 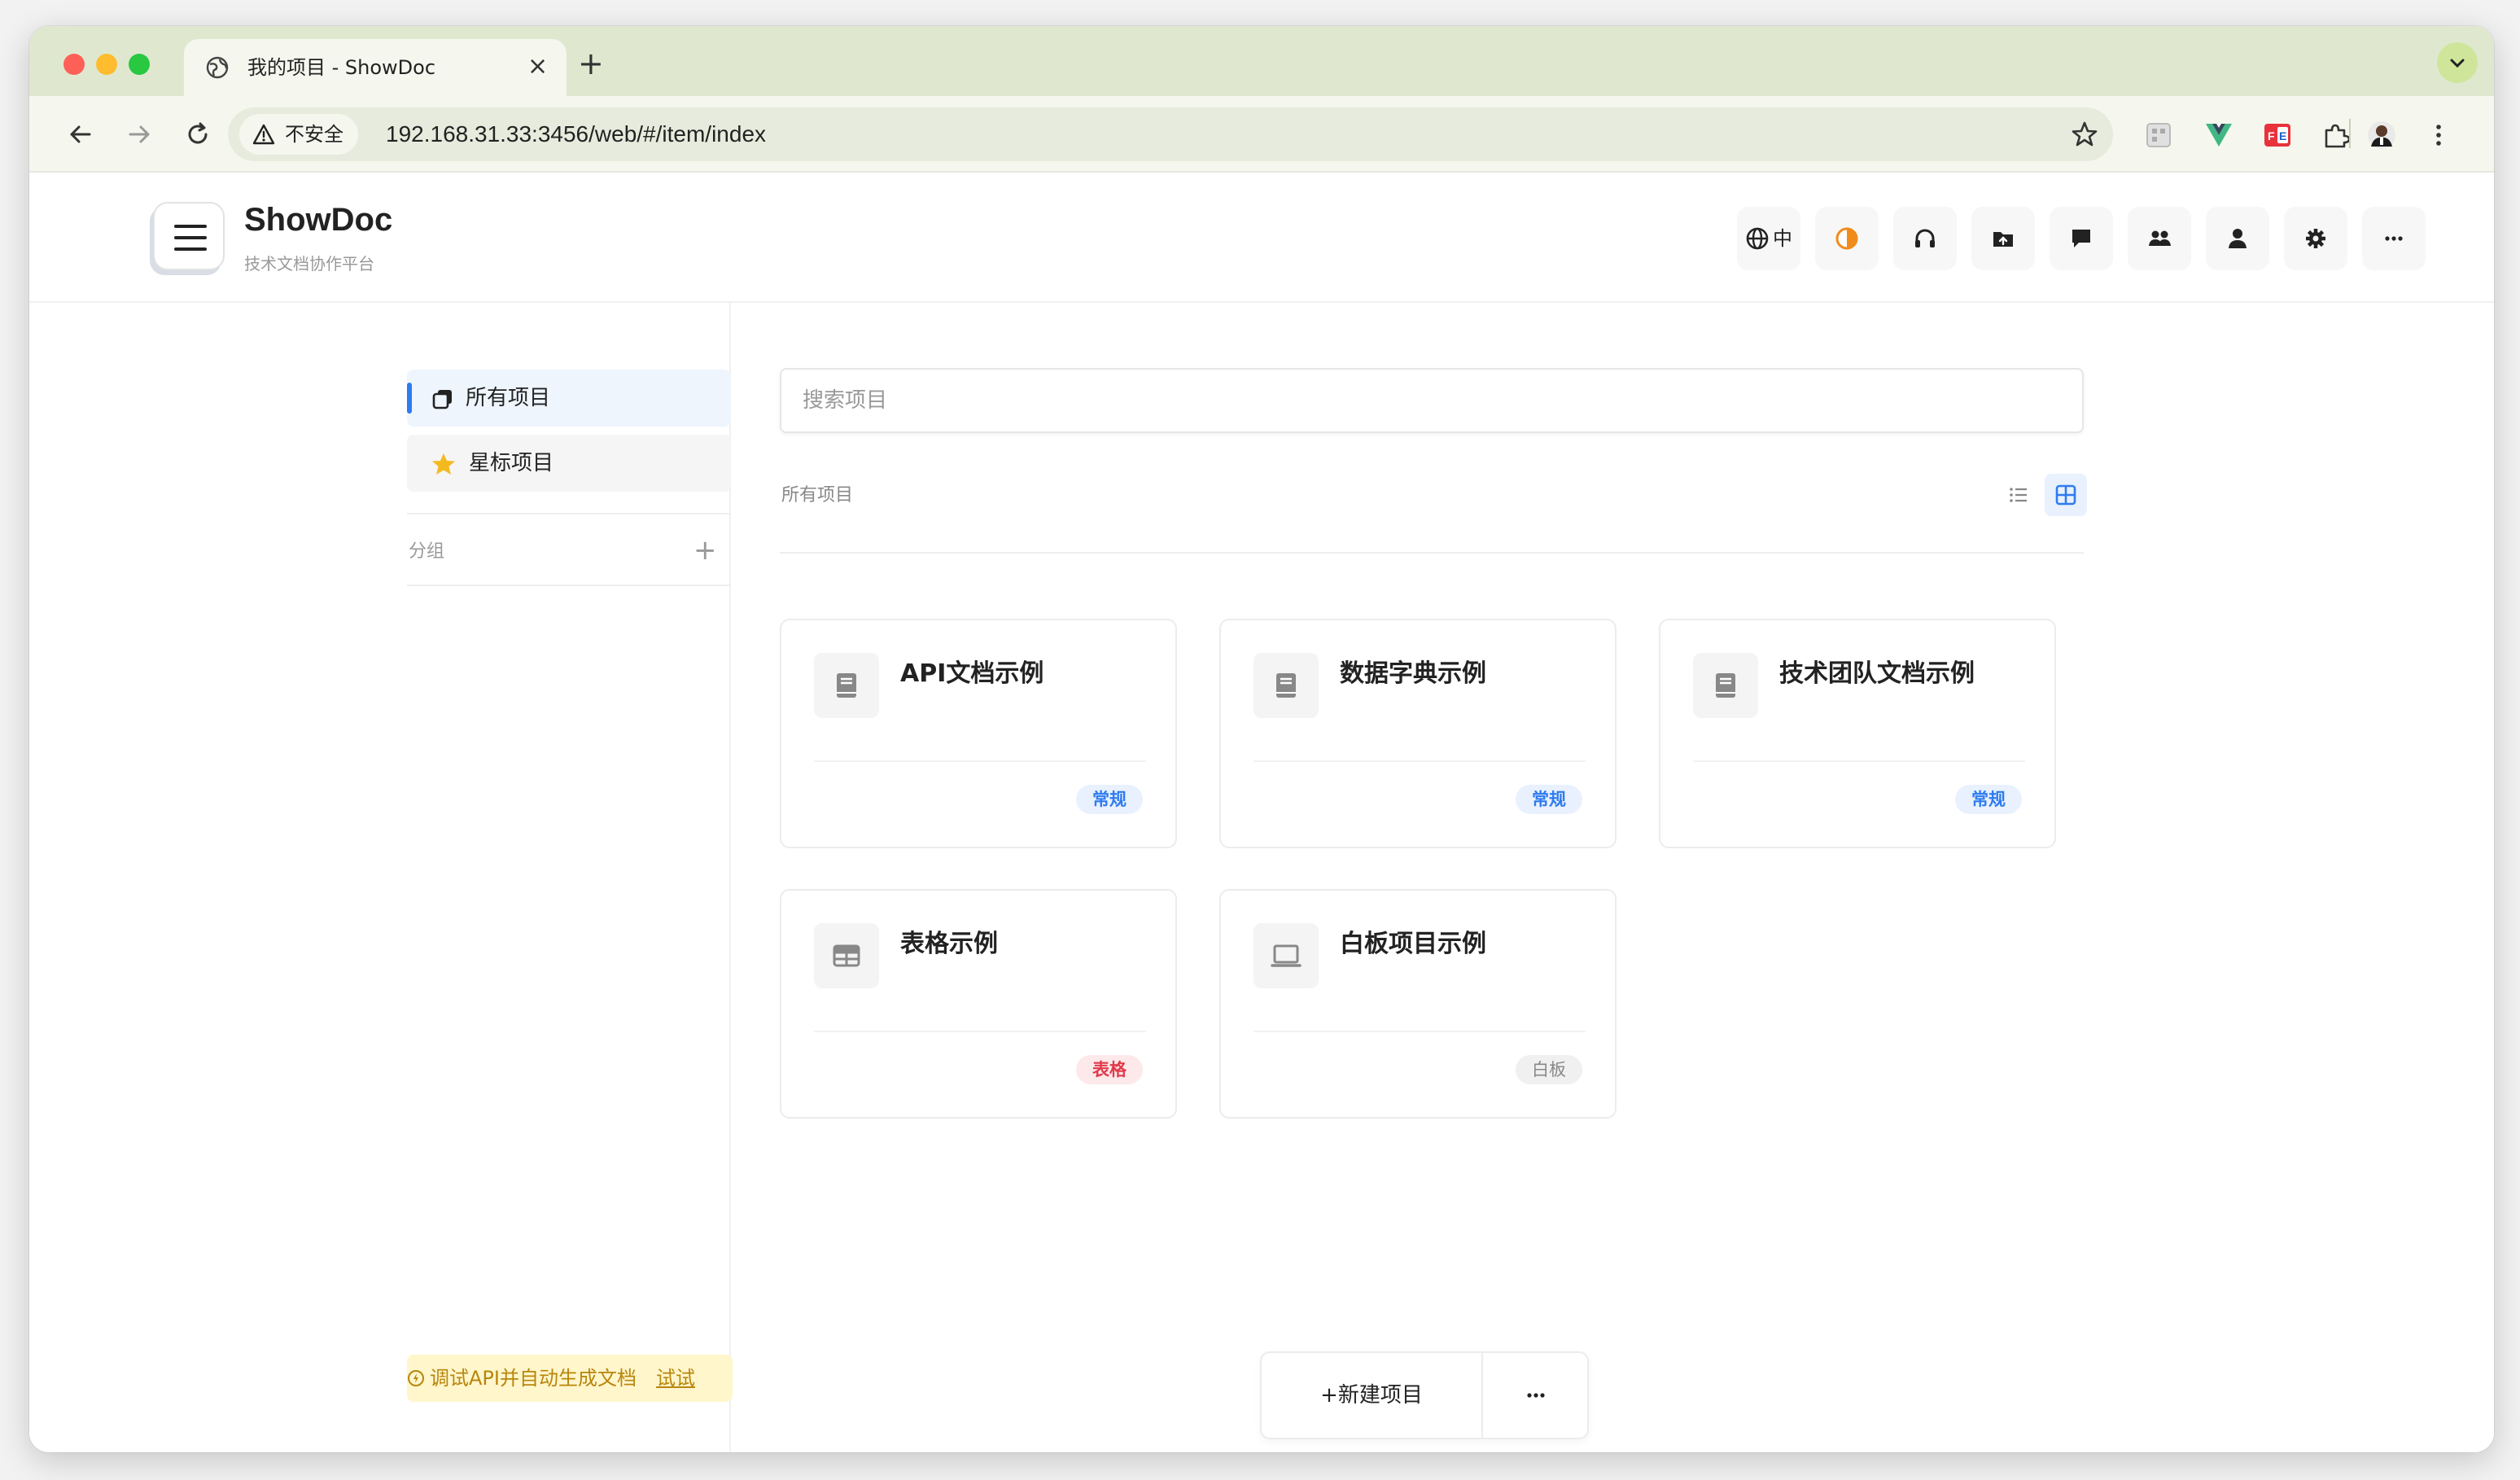 I want to click on logo, so click(x=189, y=236).